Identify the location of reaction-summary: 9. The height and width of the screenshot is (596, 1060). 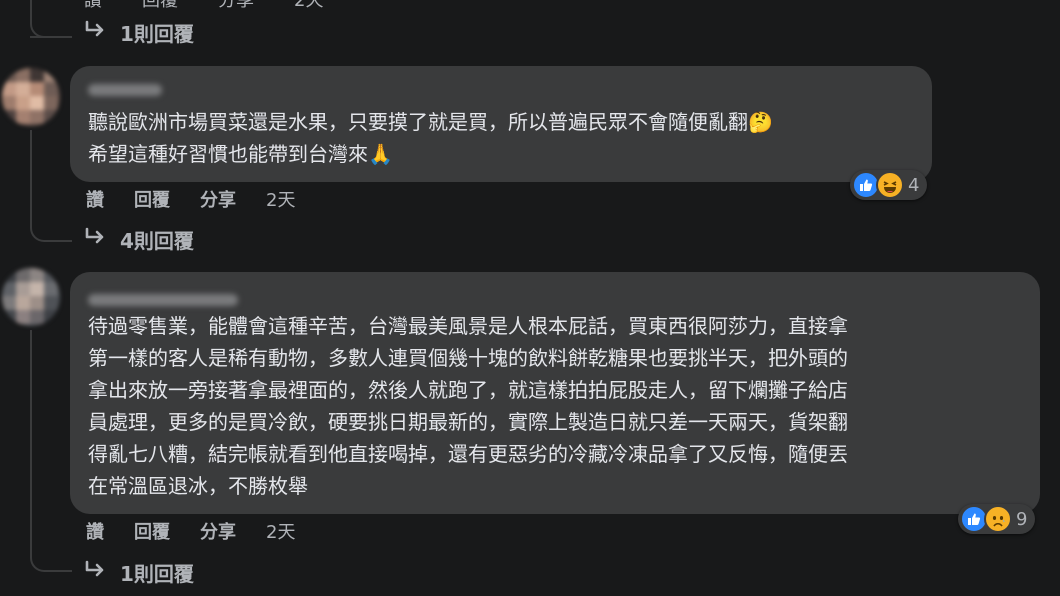
(997, 519).